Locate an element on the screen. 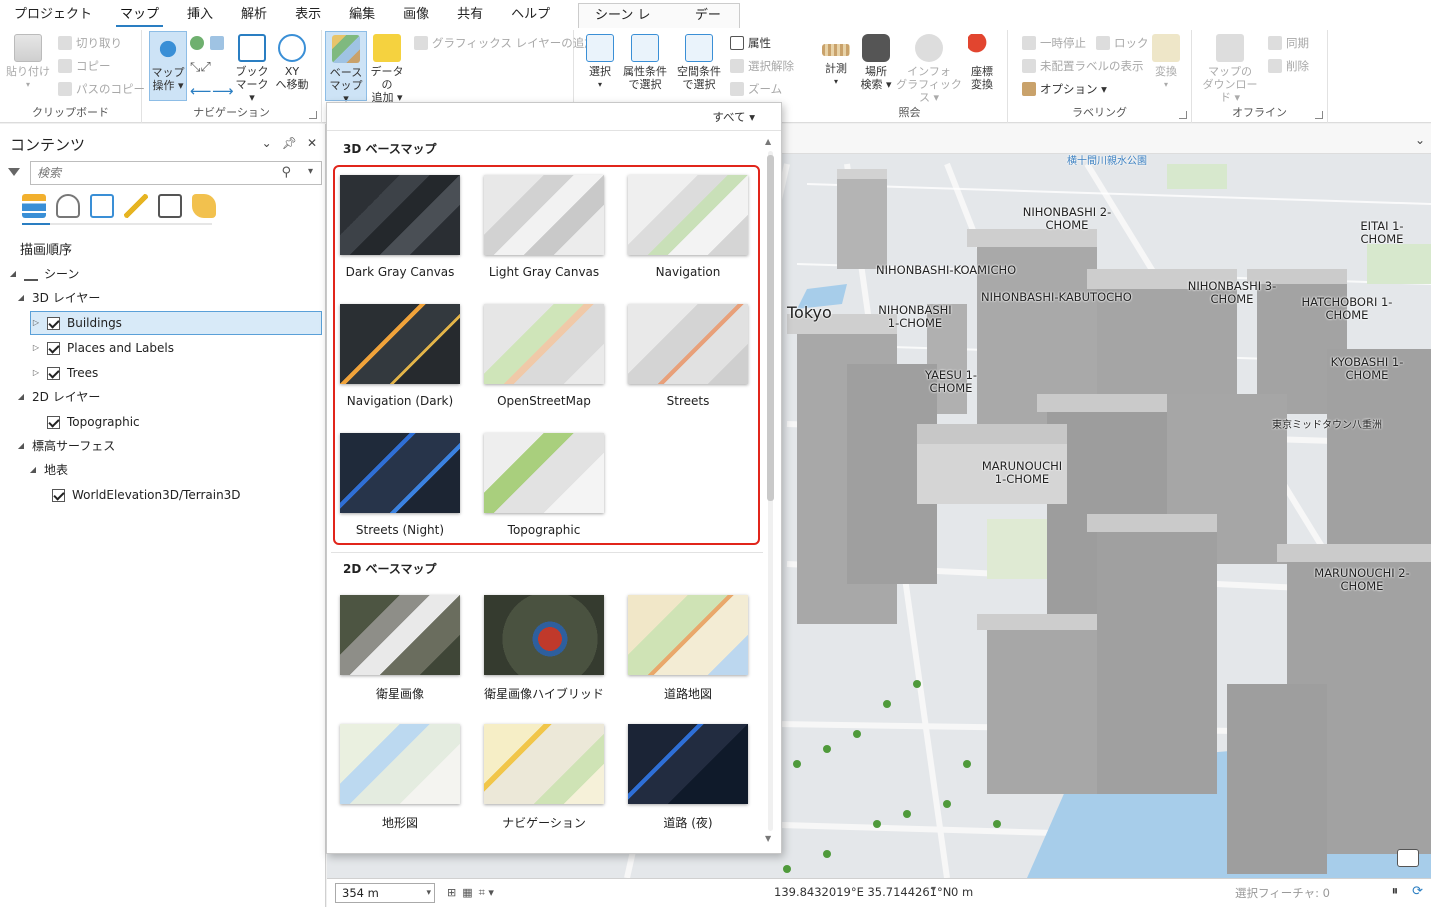 This screenshot has height=907, width=1431. grid-icon: ⊞ is located at coordinates (451, 893).